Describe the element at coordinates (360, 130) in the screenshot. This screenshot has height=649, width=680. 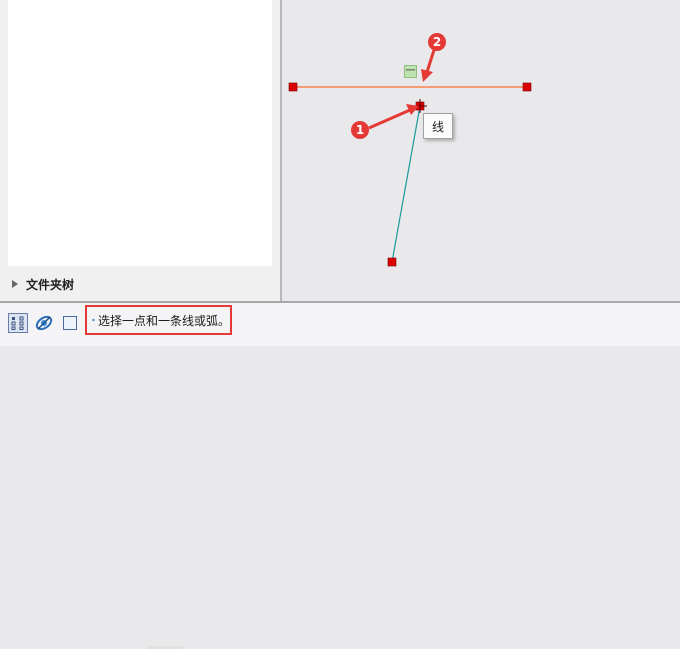
I see `annotation-badge-1: 1` at that location.